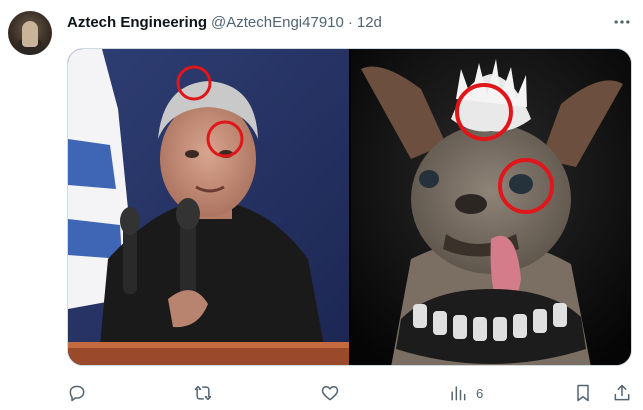 Image resolution: width=643 pixels, height=410 pixels. What do you see at coordinates (369, 22) in the screenshot?
I see `tweet-timestamp: 12d` at bounding box center [369, 22].